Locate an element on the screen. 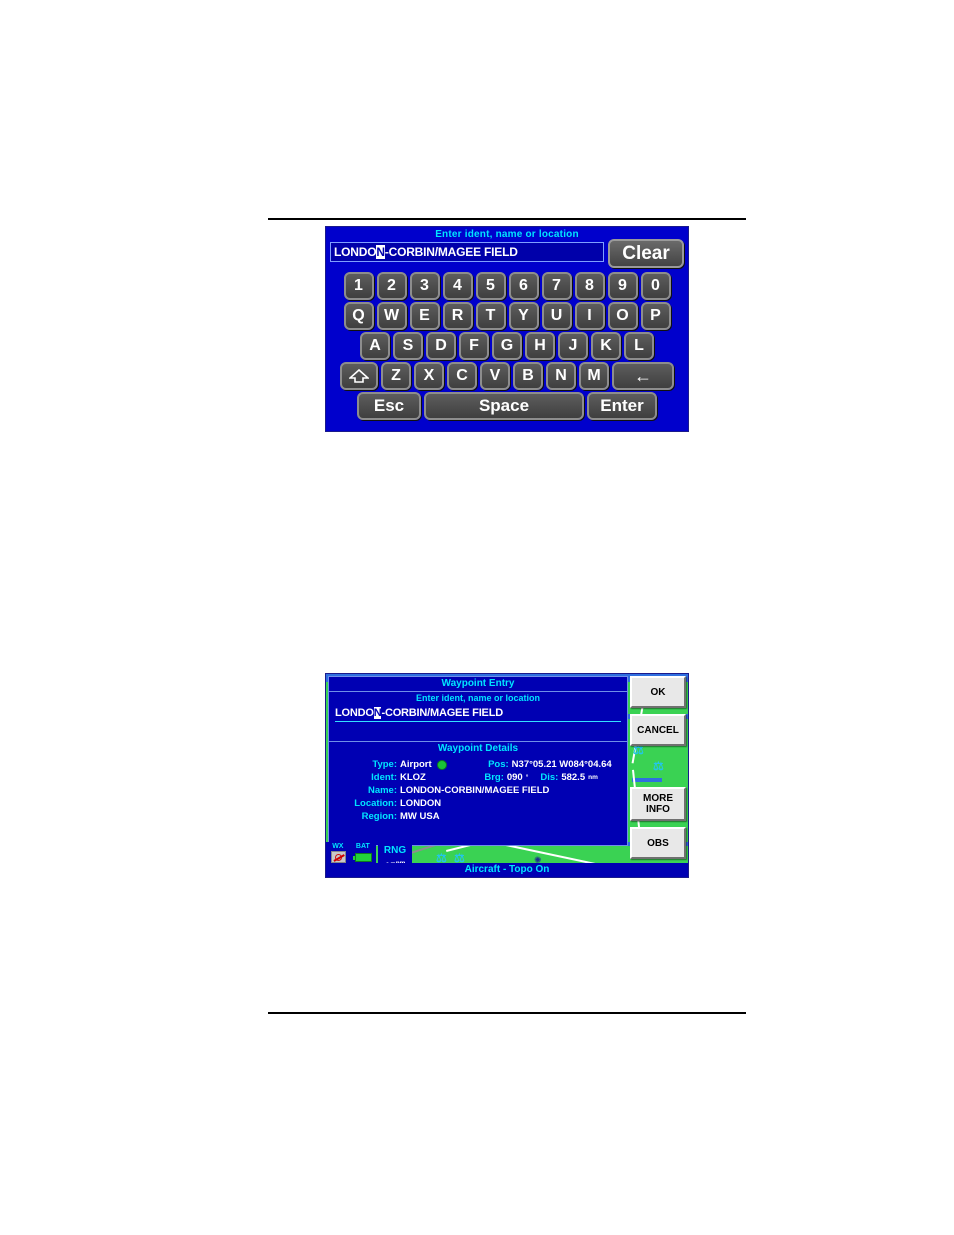 Image resolution: width=954 pixels, height=1235 pixels. key-5: 5 is located at coordinates (490, 286).